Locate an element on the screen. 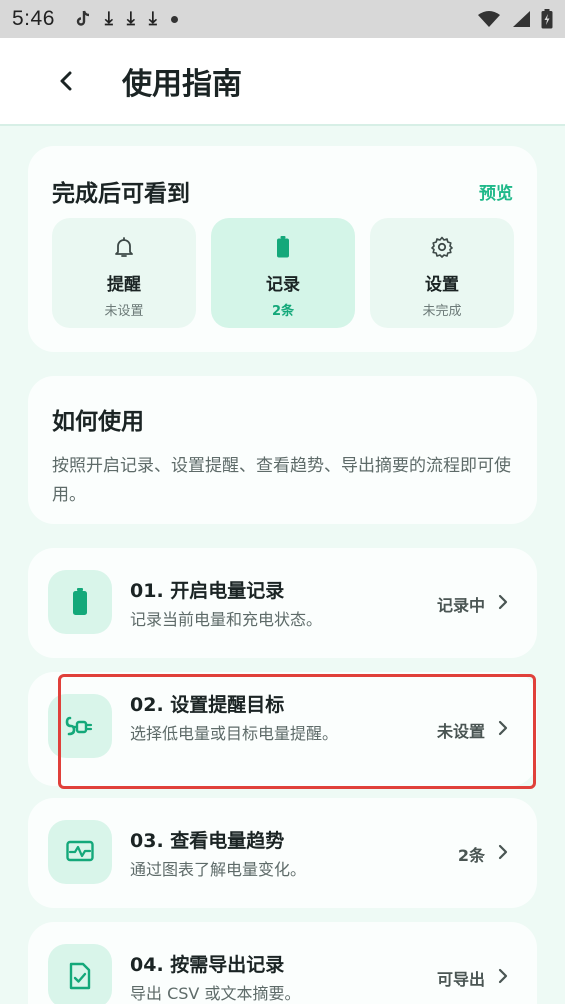 This screenshot has height=1004, width=565. step-status: 未设置 is located at coordinates (460, 731).